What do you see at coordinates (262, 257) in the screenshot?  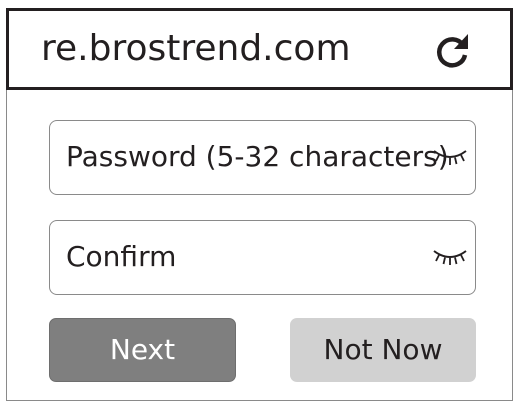 I see `confirm-password-field: Confirm` at bounding box center [262, 257].